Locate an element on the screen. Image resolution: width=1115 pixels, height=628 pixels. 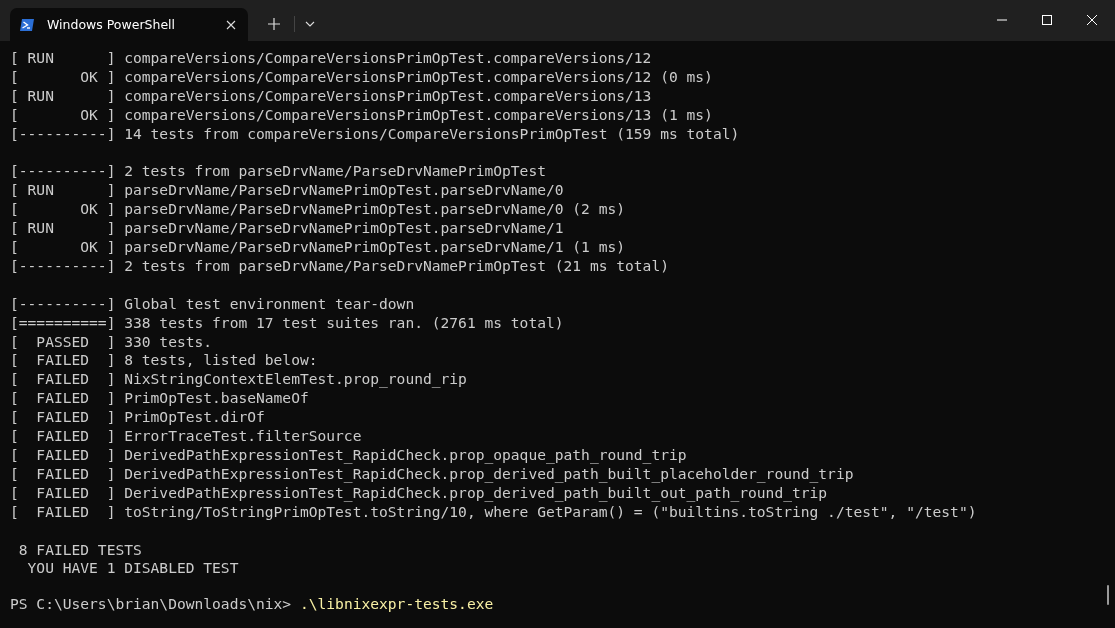
output-line: [ OK ] compareVersions/CompareVersionsPrimOpTest.compareVersions/13 (1 ms) is located at coordinates (362, 115).